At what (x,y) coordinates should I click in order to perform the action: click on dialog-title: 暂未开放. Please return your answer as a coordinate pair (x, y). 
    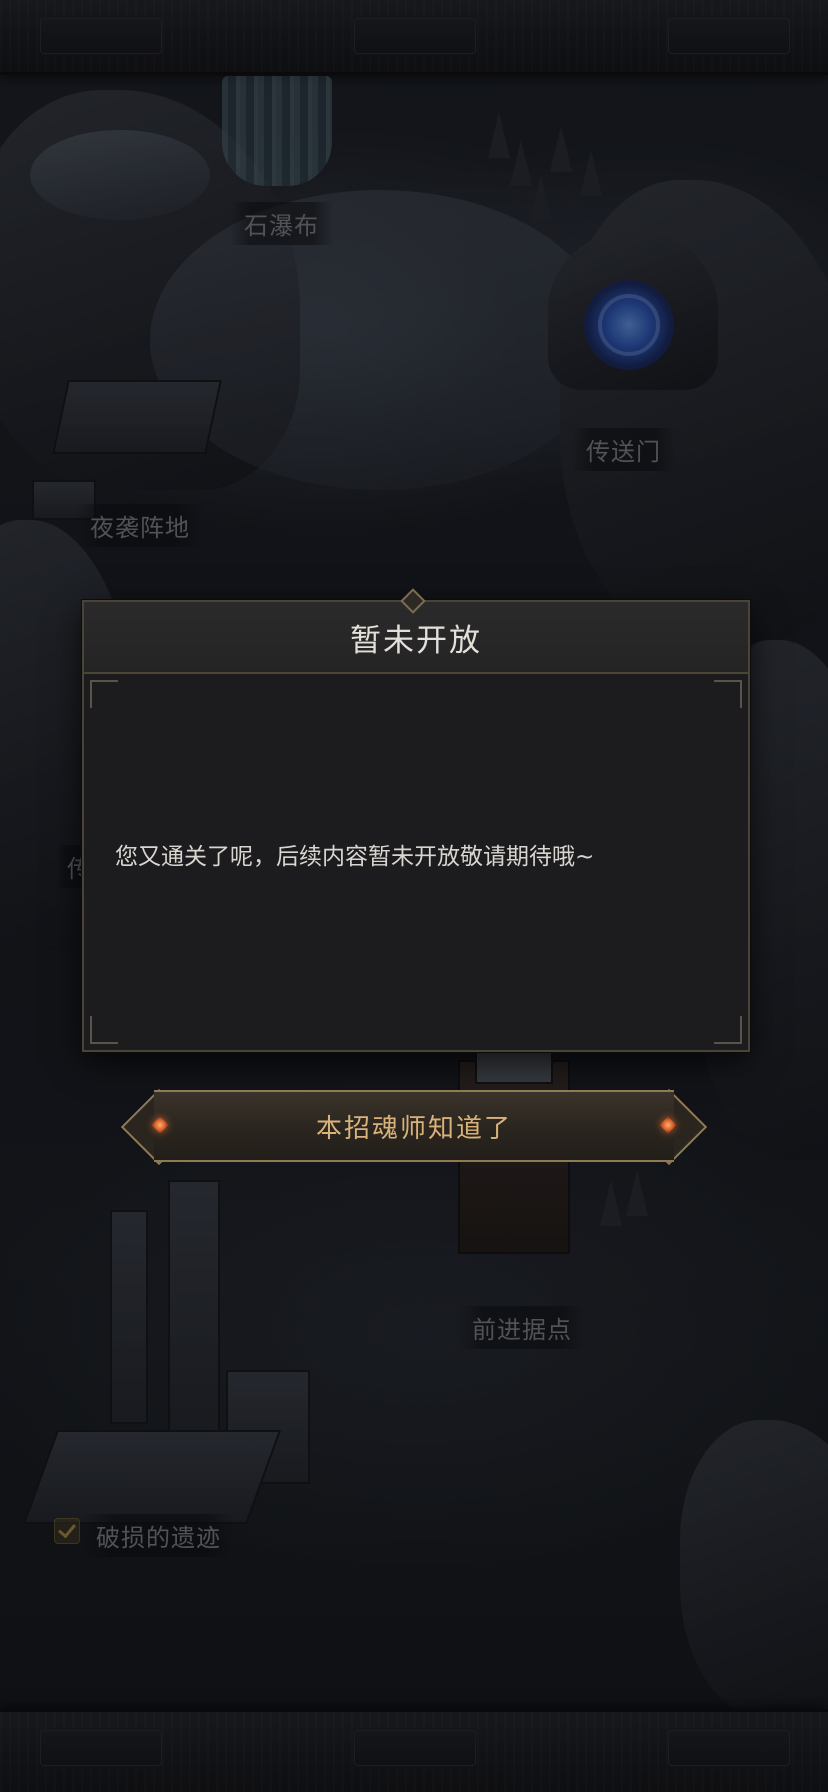
    Looking at the image, I should click on (416, 640).